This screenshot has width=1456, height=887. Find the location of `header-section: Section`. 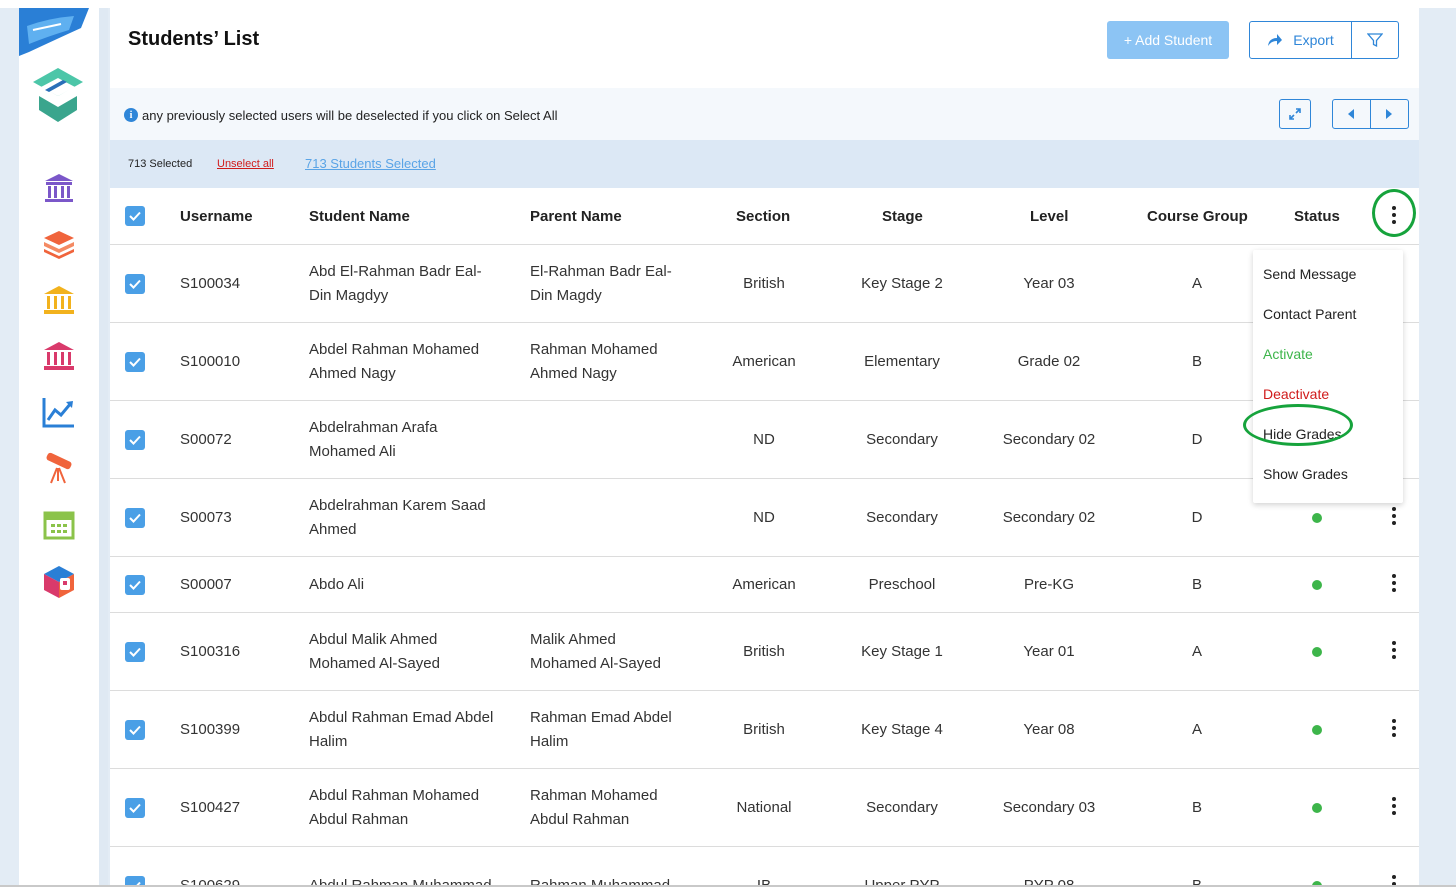

header-section: Section is located at coordinates (763, 216).